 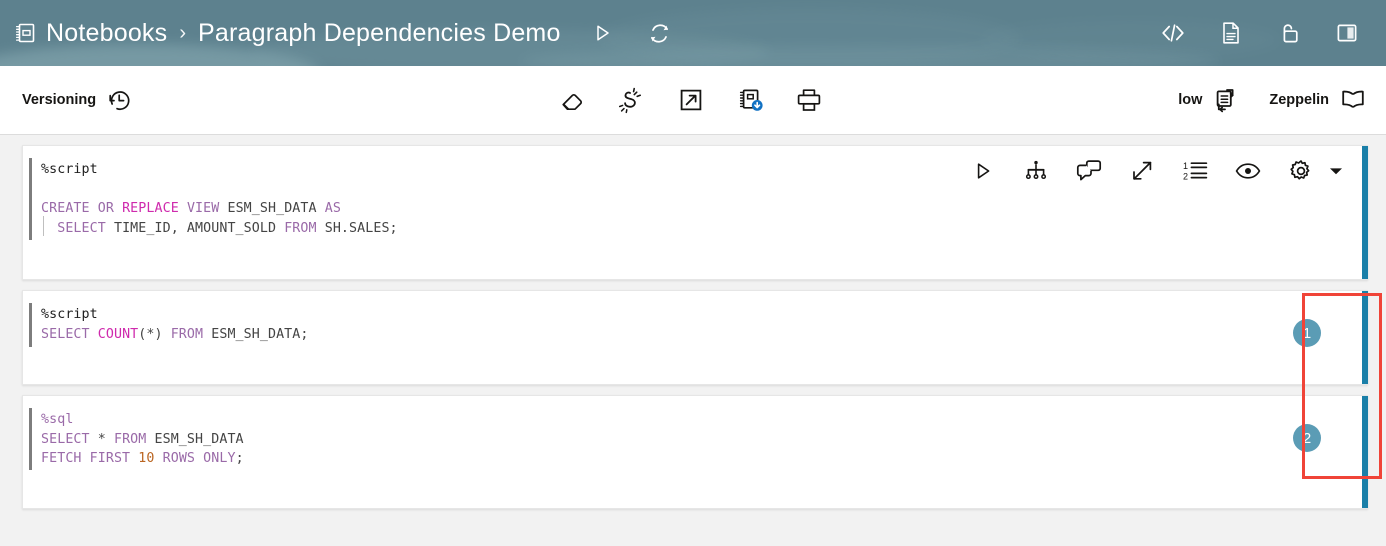 I want to click on code-brackets-icon, so click(x=1173, y=33).